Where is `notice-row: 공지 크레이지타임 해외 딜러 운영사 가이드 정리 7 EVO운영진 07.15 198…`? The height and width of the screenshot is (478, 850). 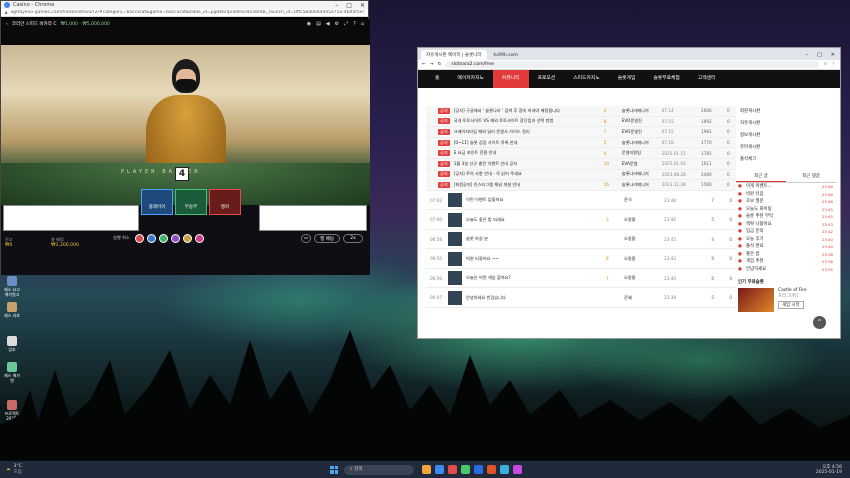 notice-row: 공지 크레이지타임 해외 딜러 운영사 가이드 정리 7 EVO운영진 07.15 198… is located at coordinates (581, 132).